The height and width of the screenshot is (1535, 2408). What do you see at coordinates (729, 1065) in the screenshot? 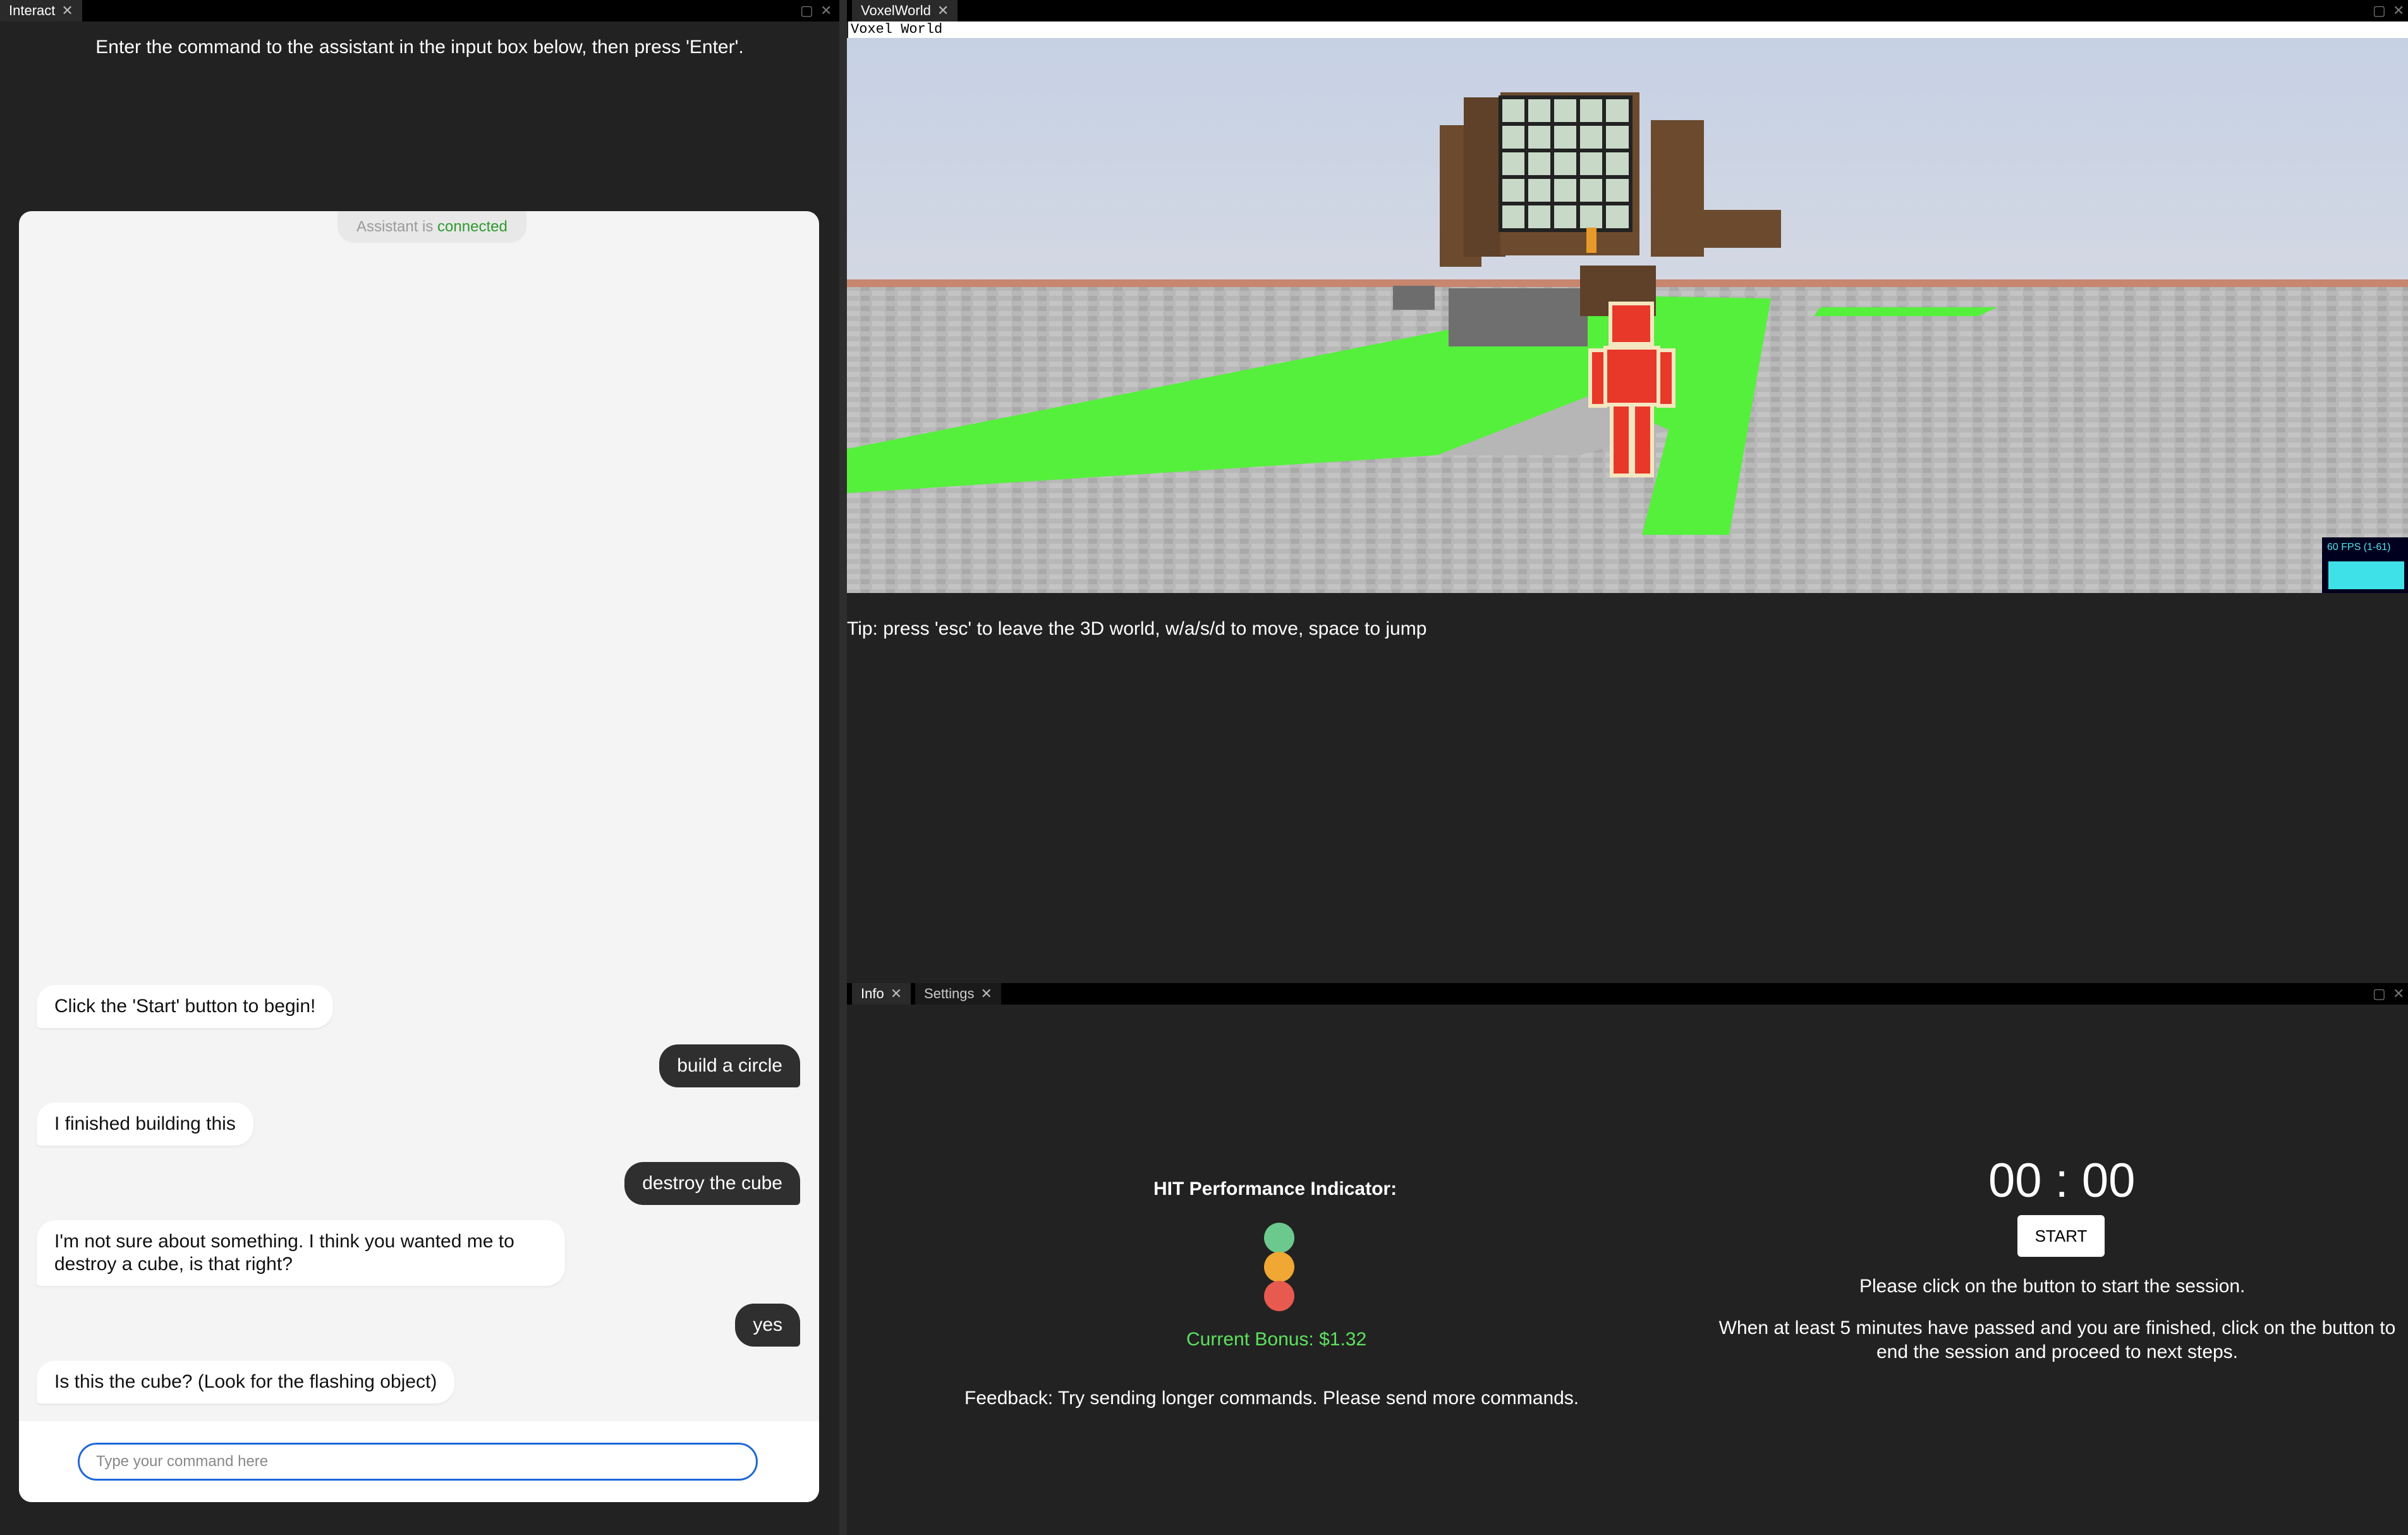
I see `user-message: build a circle` at bounding box center [729, 1065].